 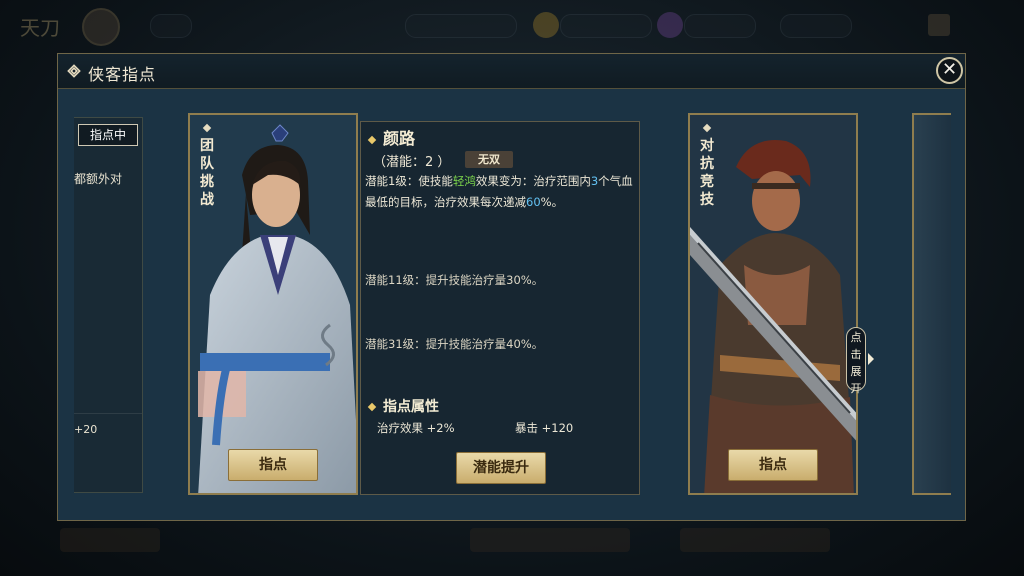 What do you see at coordinates (273, 304) in the screenshot?
I see `character-card-team: 团队挑战 指点` at bounding box center [273, 304].